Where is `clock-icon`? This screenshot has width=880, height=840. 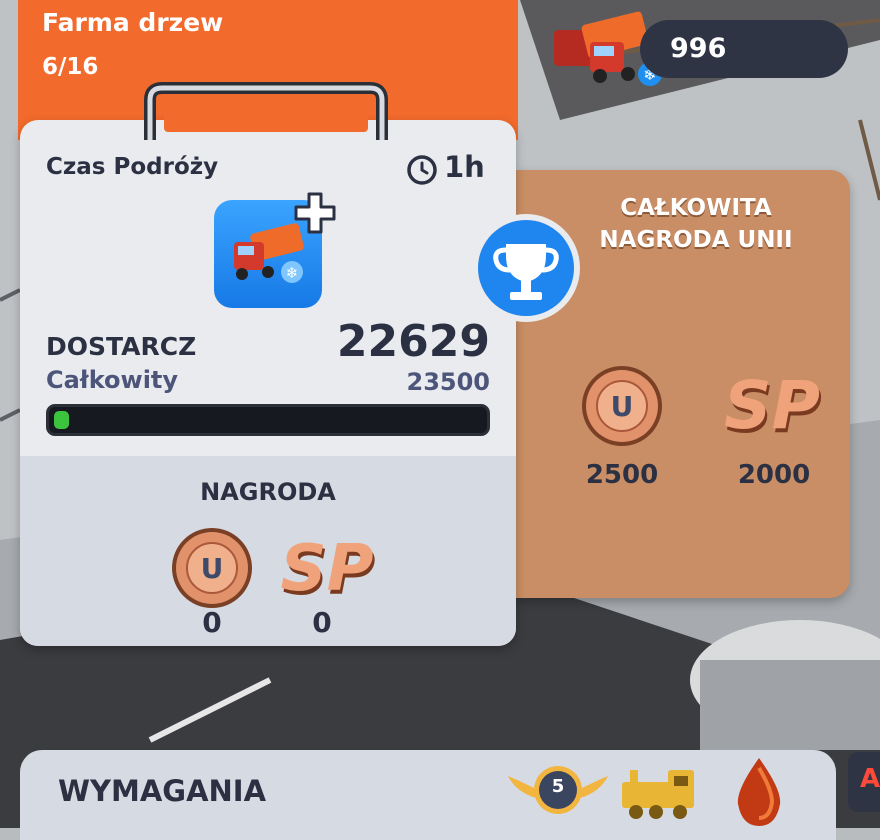
clock-icon is located at coordinates (422, 170).